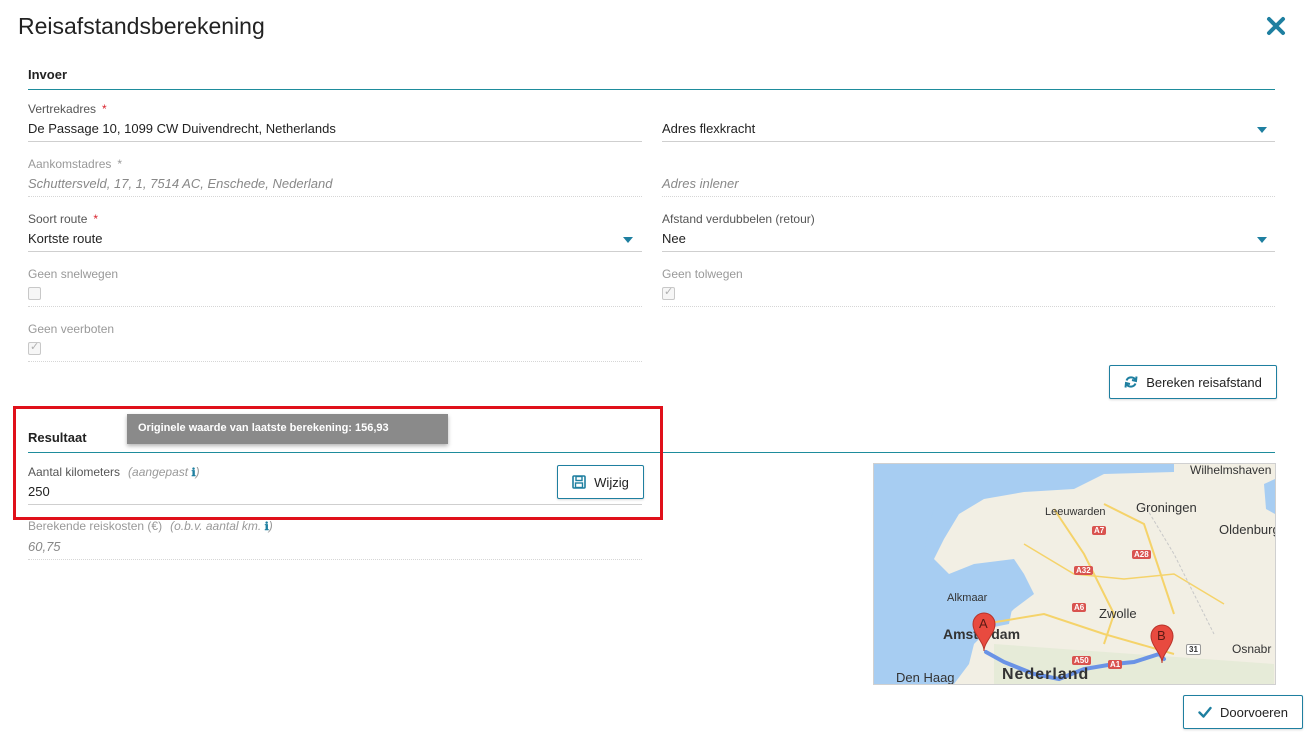  Describe the element at coordinates (708, 128) in the screenshot. I see `vertrekadres-type-select: Adres flexkracht` at that location.